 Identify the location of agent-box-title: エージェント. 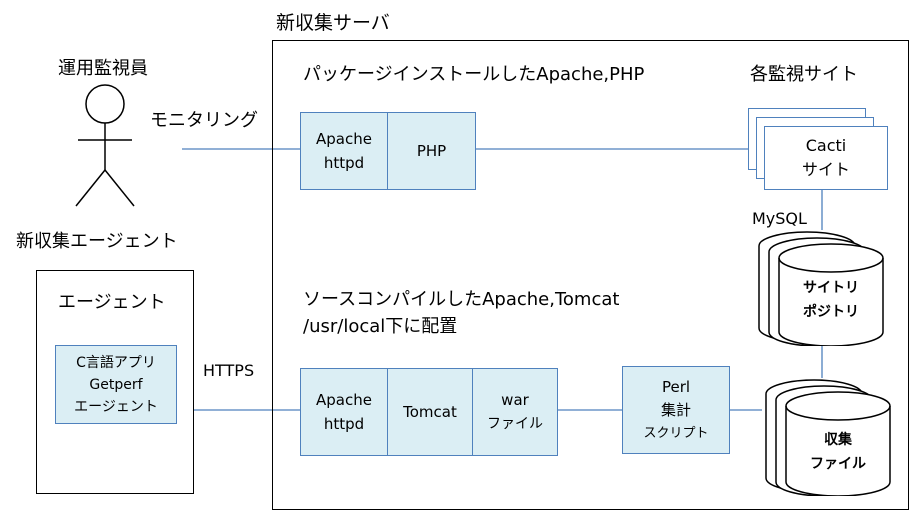
(112, 302).